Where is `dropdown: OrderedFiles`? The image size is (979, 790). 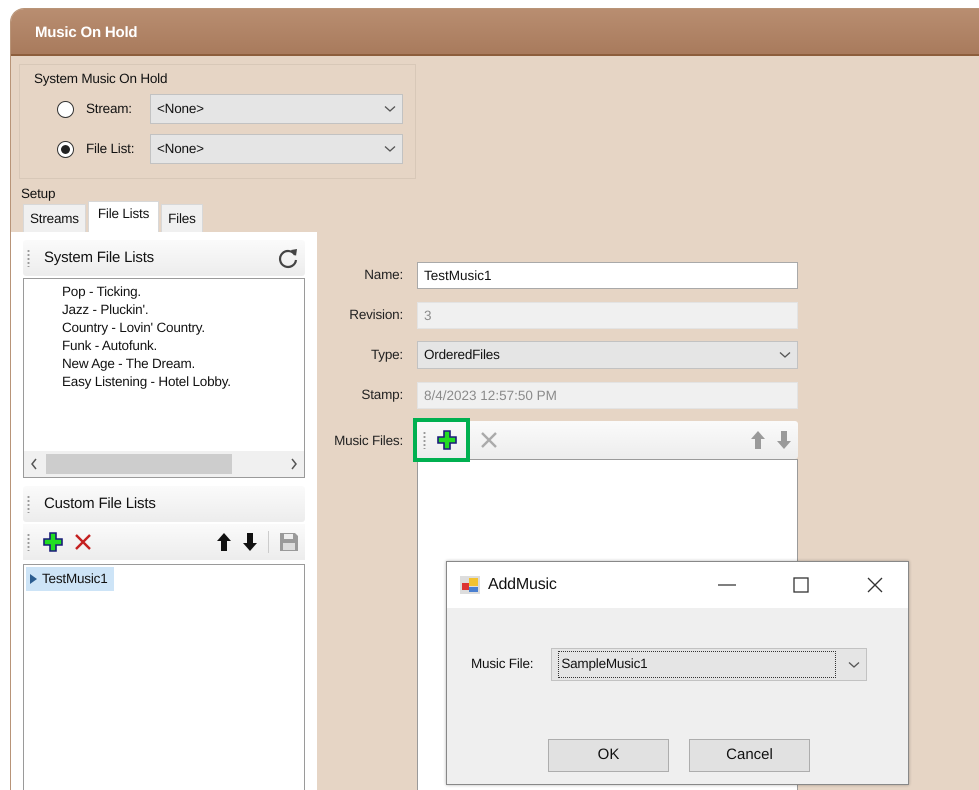 dropdown: OrderedFiles is located at coordinates (607, 355).